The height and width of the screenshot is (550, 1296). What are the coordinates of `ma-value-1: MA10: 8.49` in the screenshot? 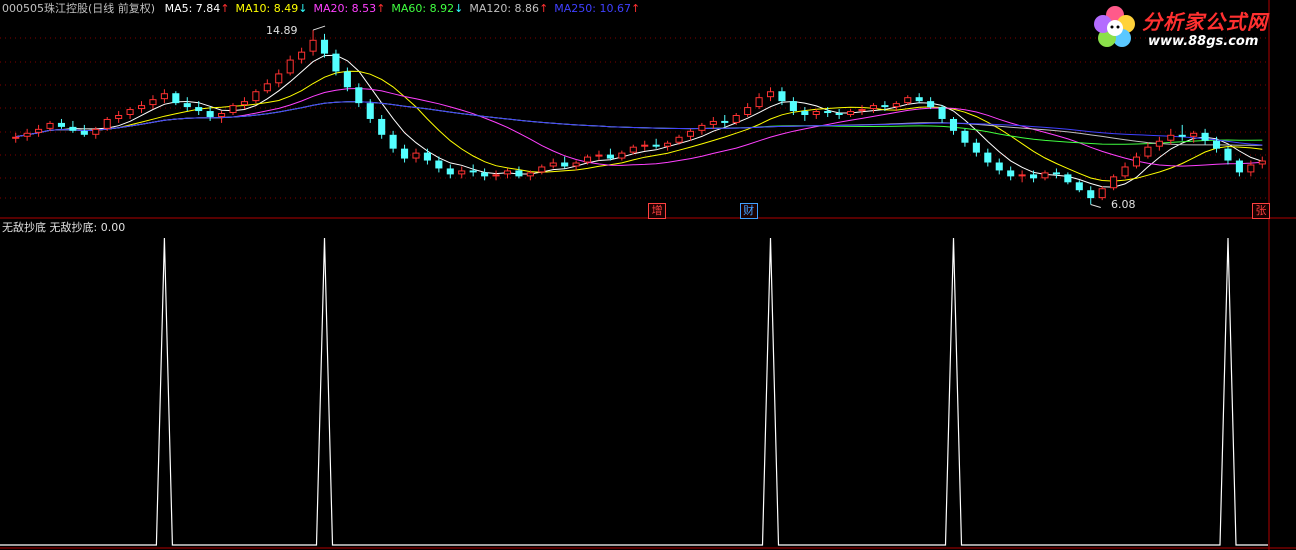 It's located at (267, 8).